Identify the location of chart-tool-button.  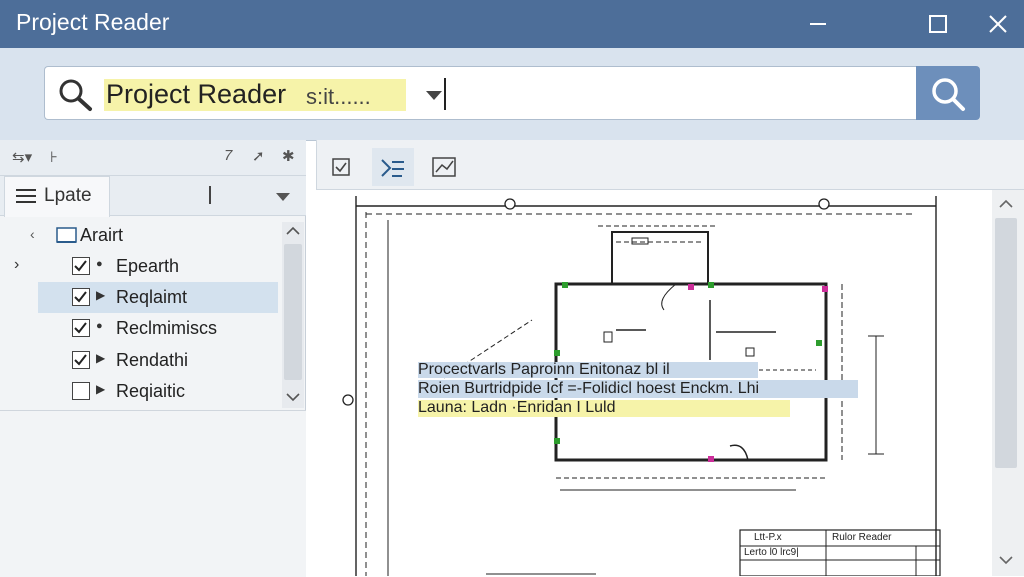
(445, 167).